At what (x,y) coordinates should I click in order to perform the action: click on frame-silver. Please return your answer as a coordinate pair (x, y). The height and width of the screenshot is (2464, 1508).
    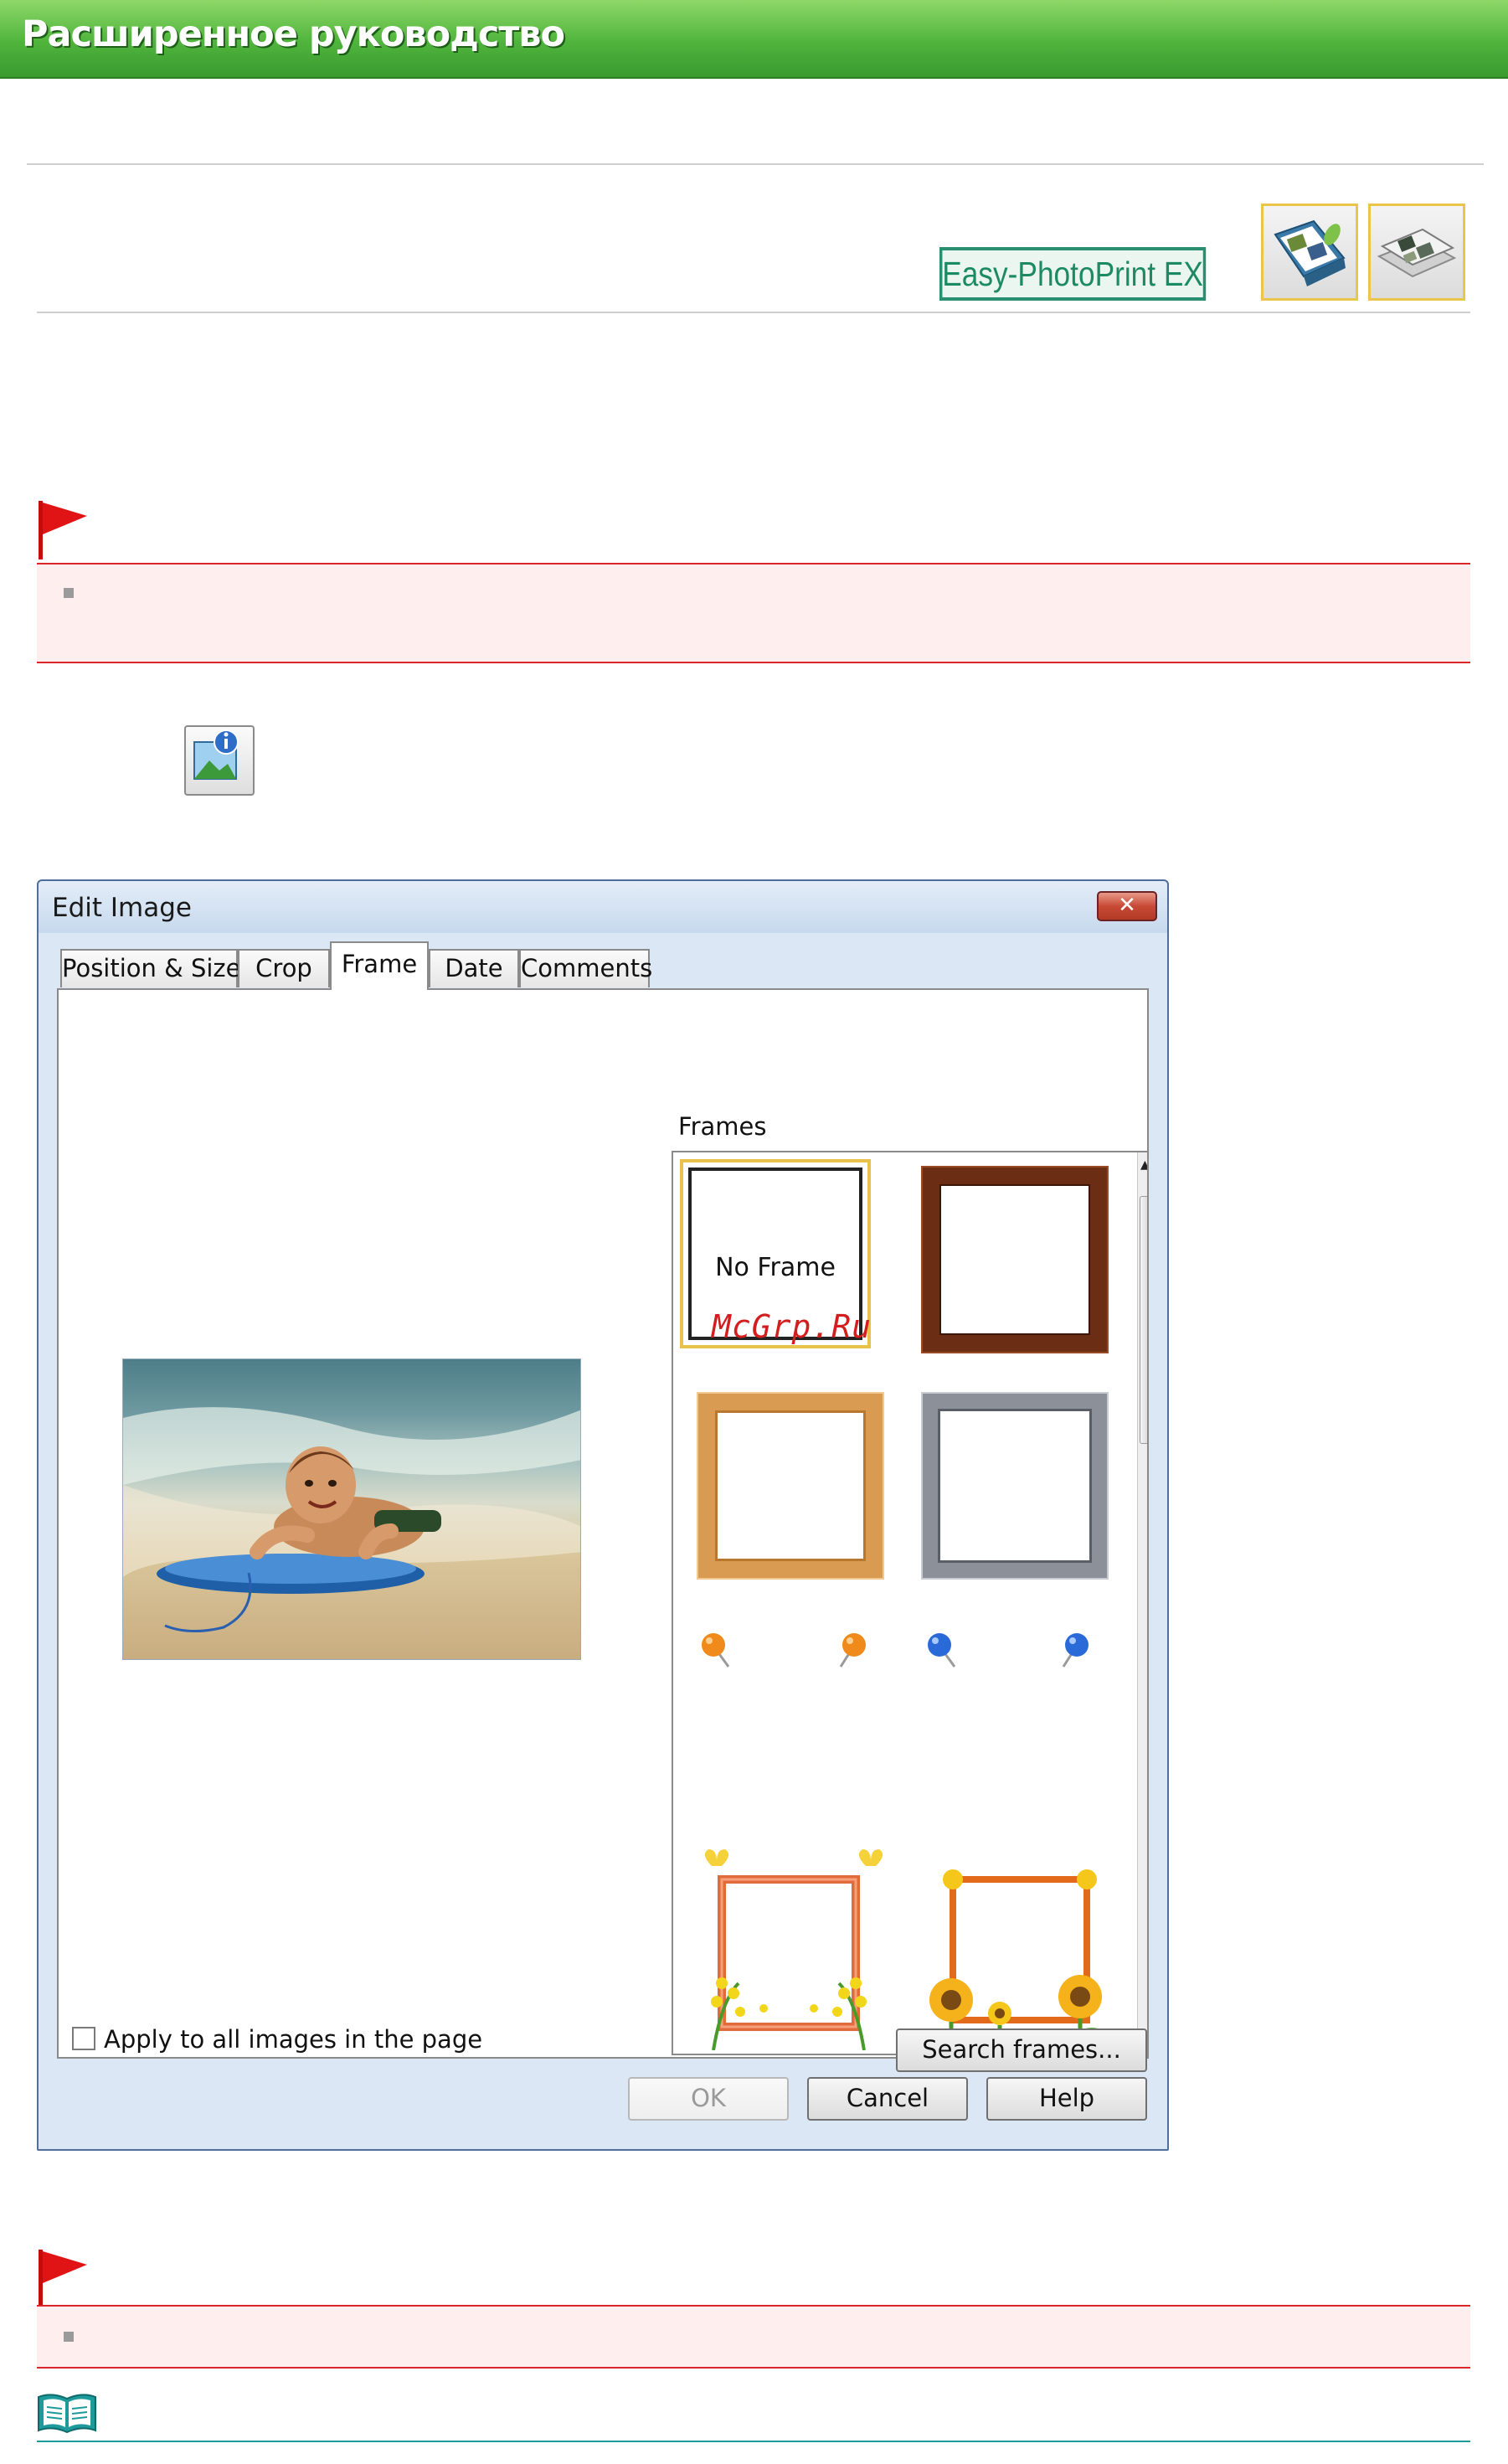
    Looking at the image, I should click on (1015, 1486).